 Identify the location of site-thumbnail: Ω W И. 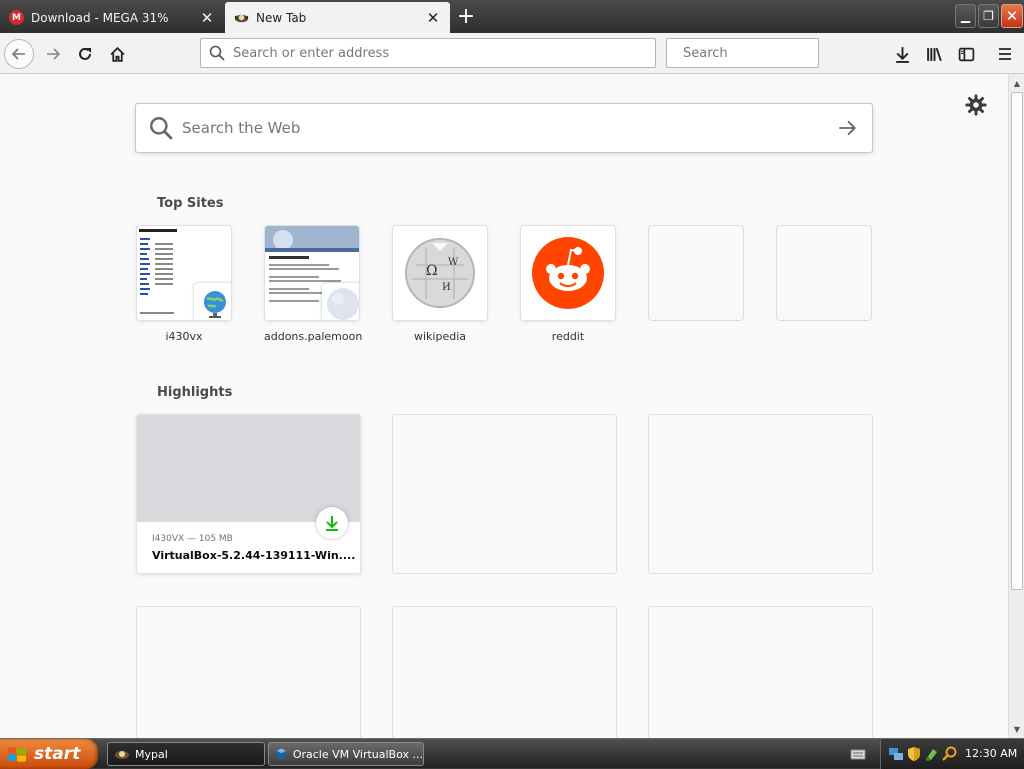
(440, 273).